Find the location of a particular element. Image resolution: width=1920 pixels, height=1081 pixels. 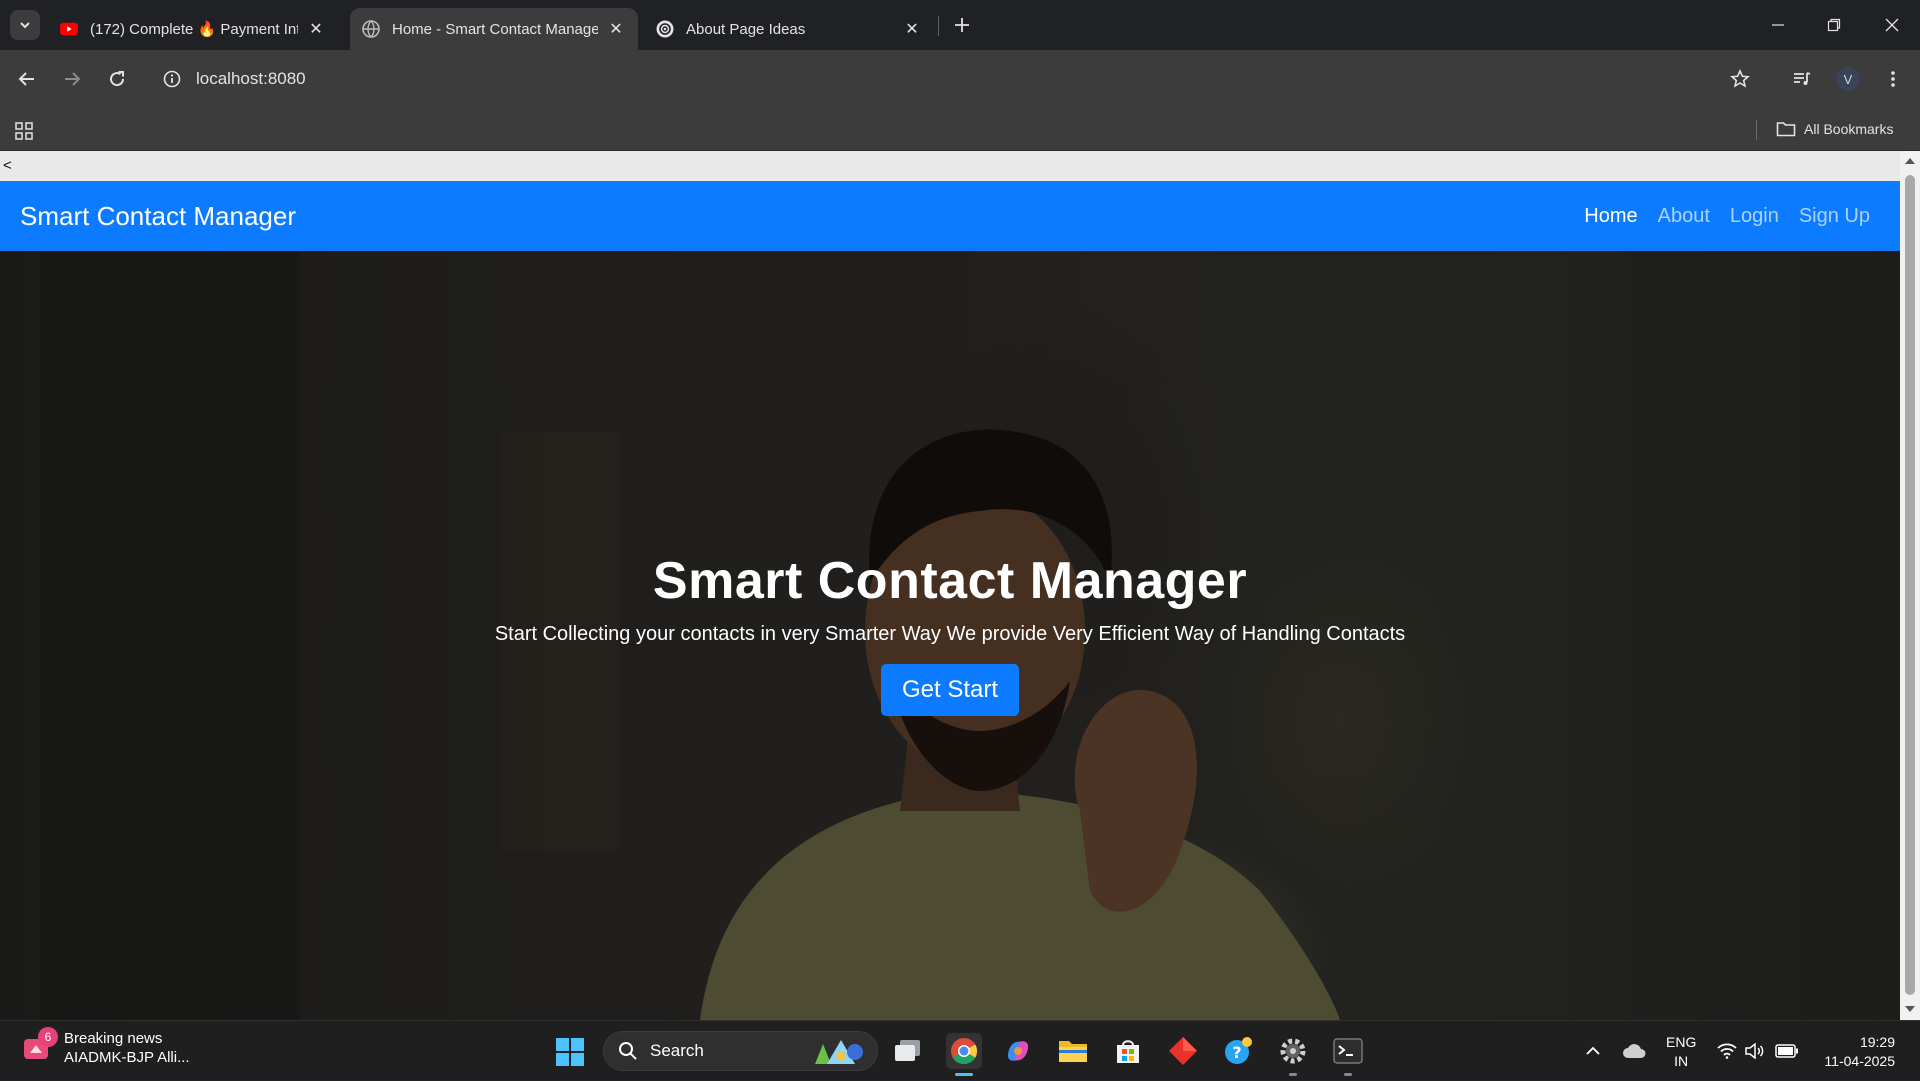

taskbar-file-explorer is located at coordinates (1073, 1051).